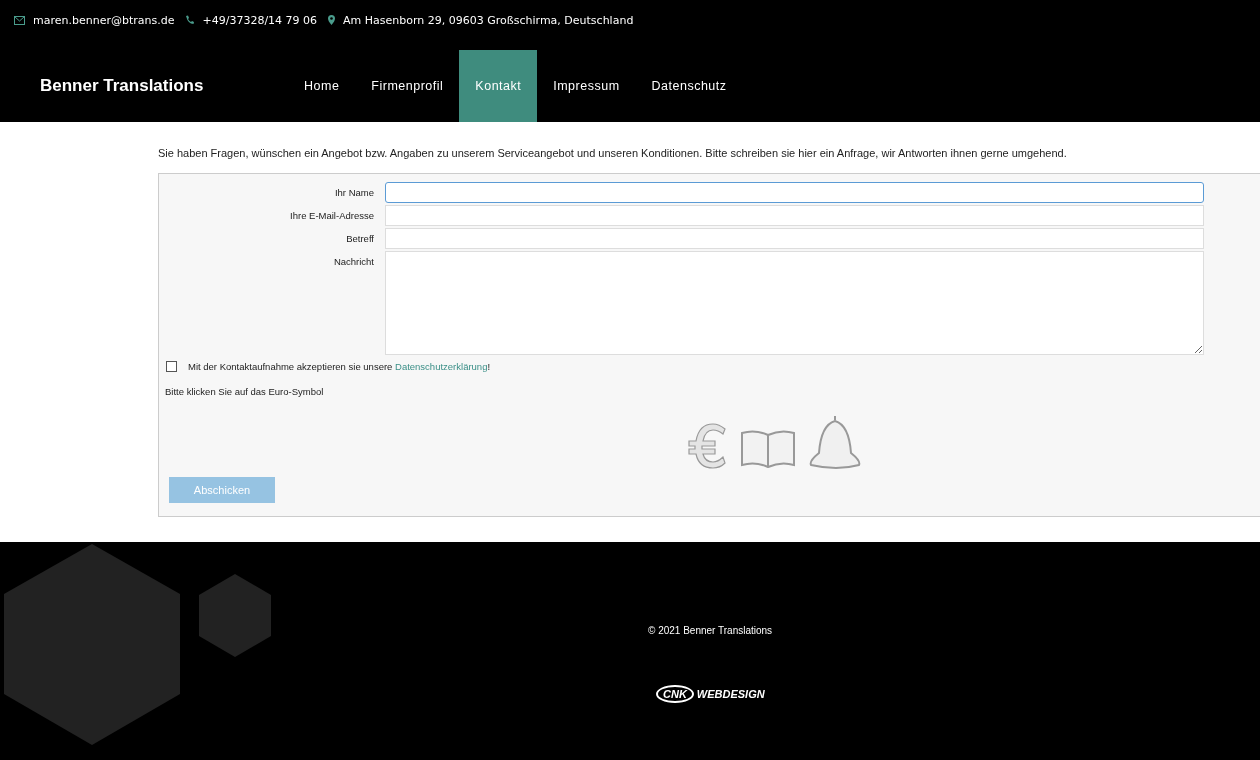 The width and height of the screenshot is (1260, 760). I want to click on phone-text: +49/37328/14 79 06, so click(260, 20).